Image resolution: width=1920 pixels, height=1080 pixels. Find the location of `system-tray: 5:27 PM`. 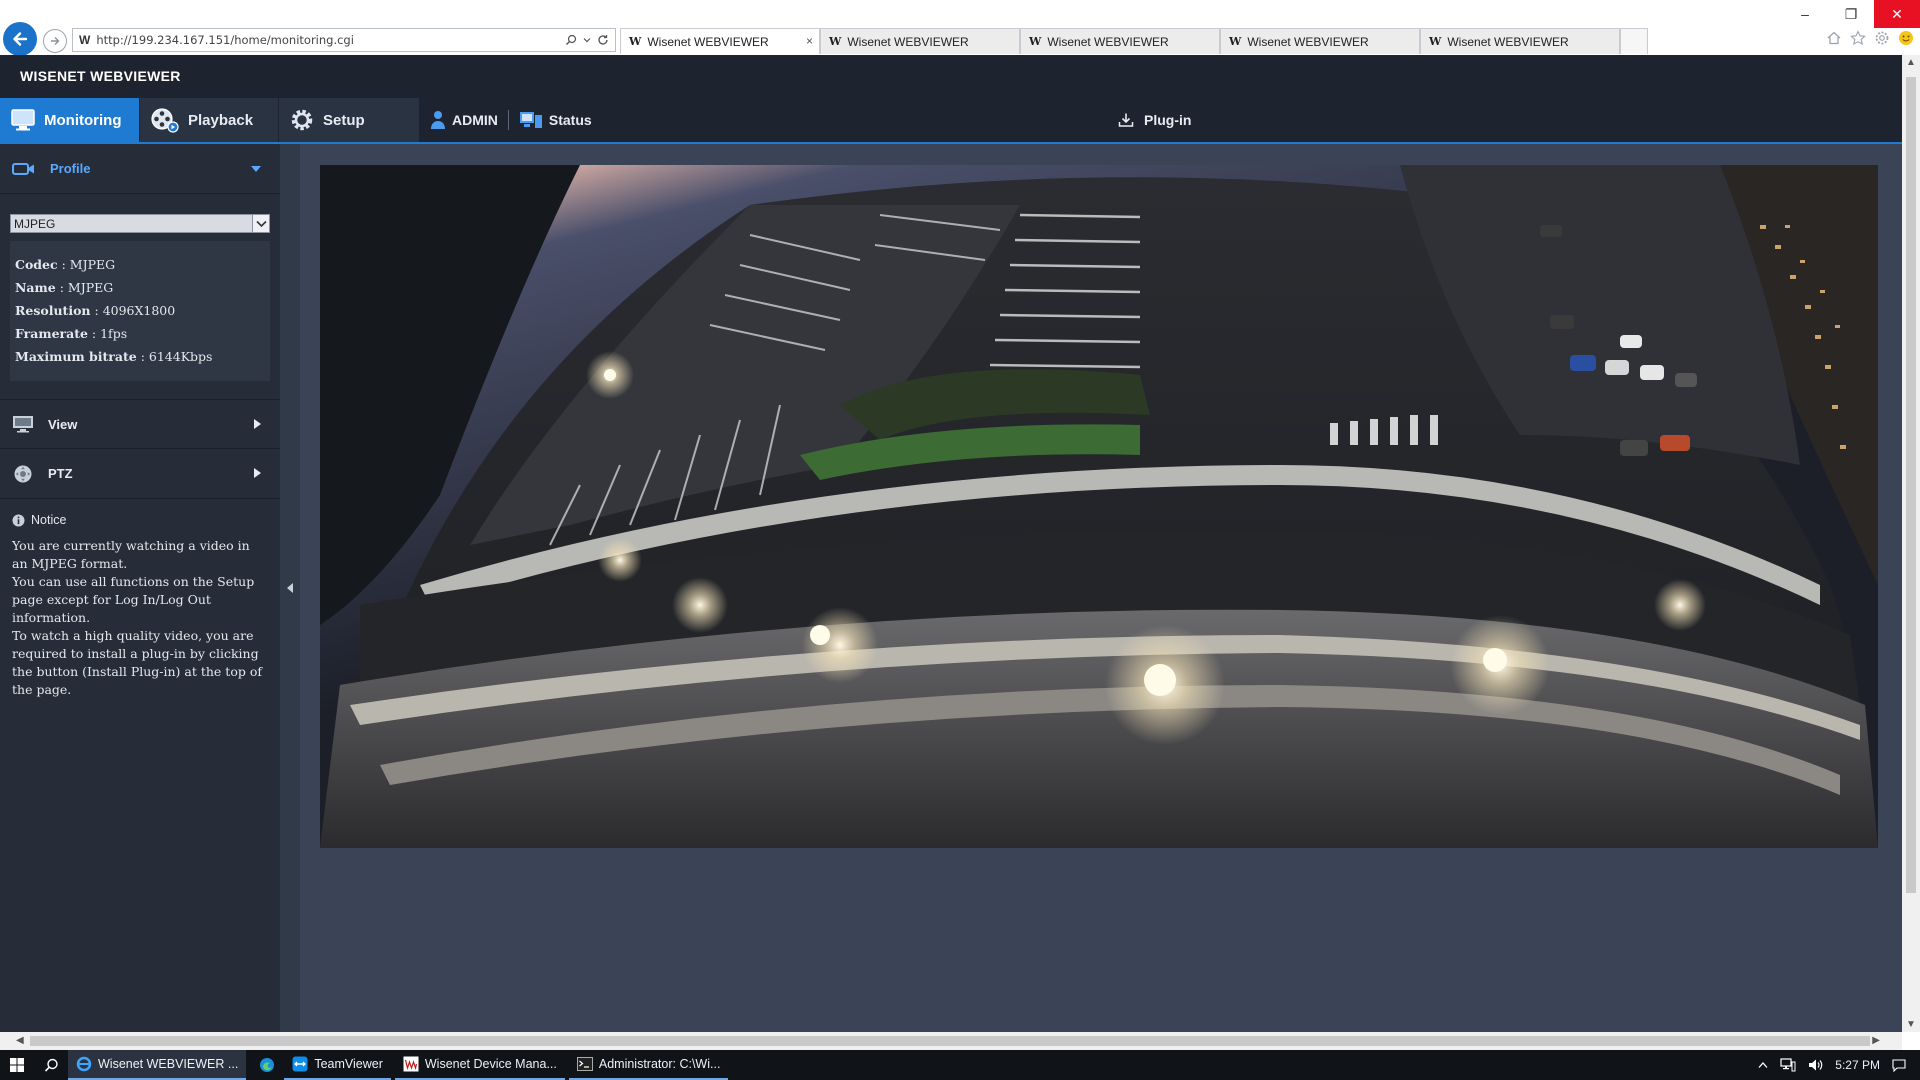

system-tray: 5:27 PM is located at coordinates (1832, 1065).